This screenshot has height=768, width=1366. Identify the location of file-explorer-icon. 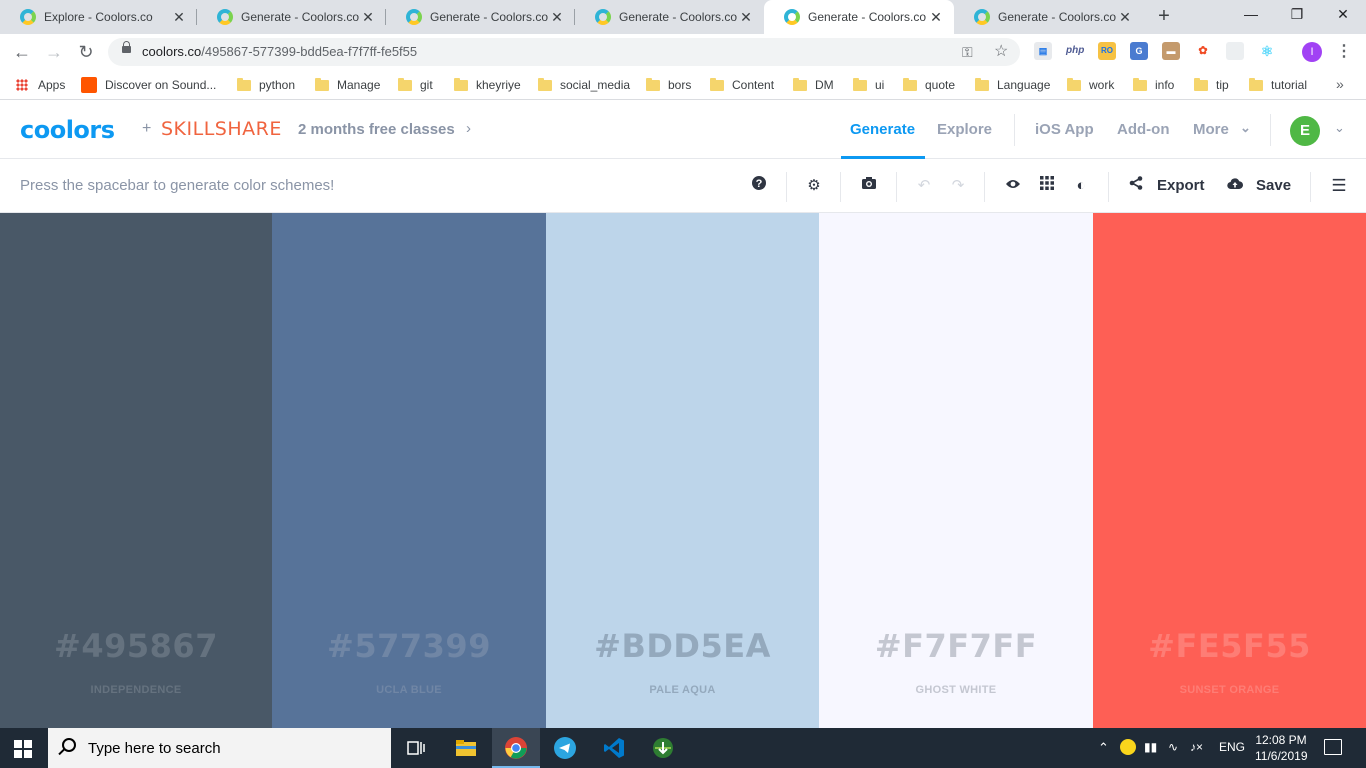
(466, 748).